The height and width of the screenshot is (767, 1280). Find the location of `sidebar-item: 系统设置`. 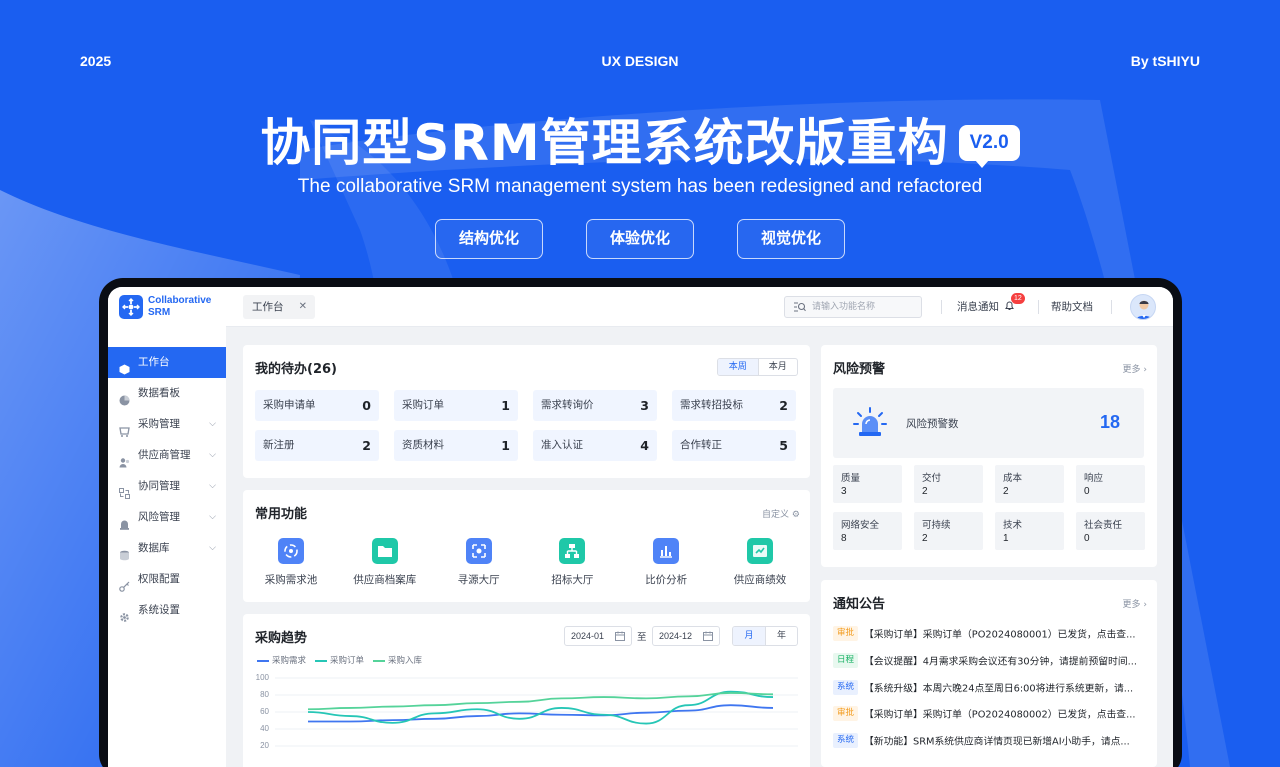

sidebar-item: 系统设置 is located at coordinates (167, 610).